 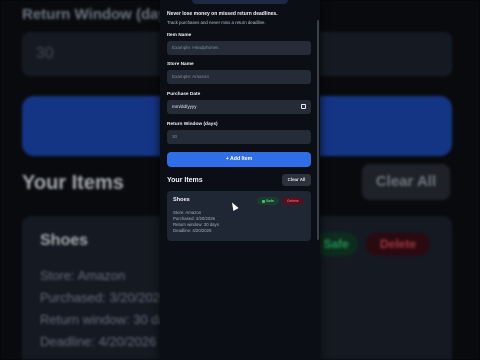 What do you see at coordinates (180, 64) in the screenshot?
I see `store-name-label: Store Name` at bounding box center [180, 64].